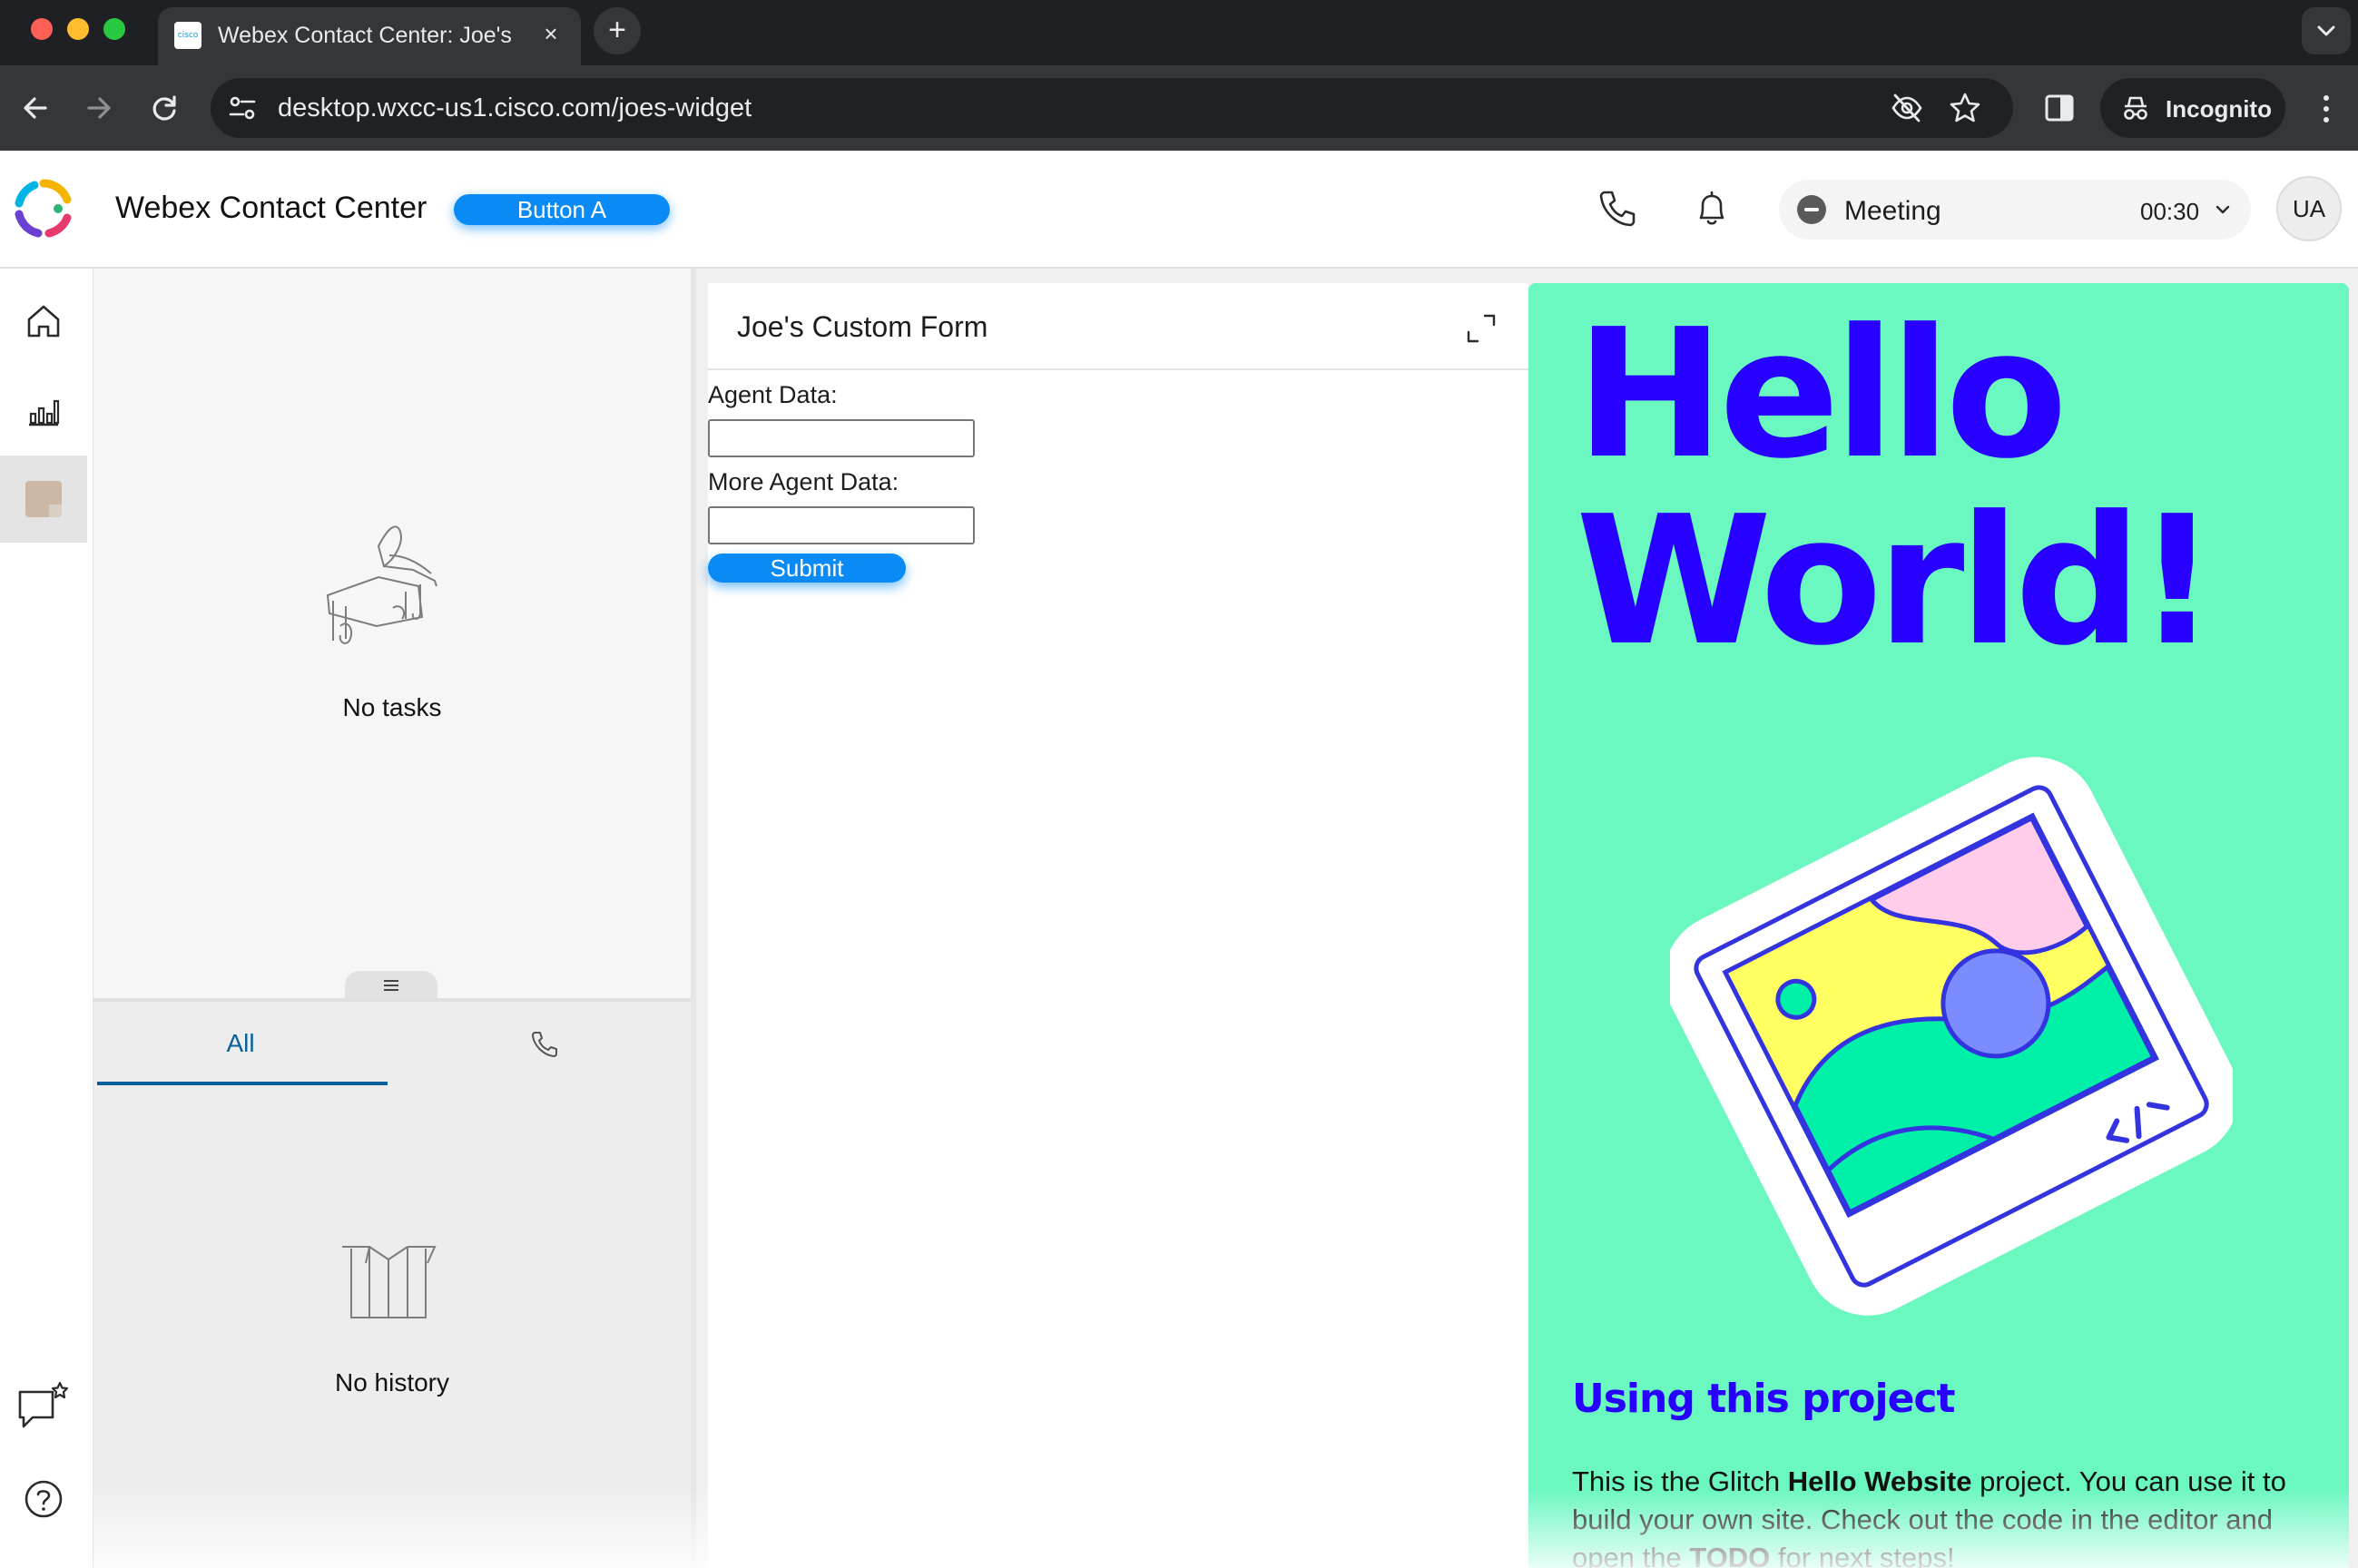 The image size is (2358, 1568). Describe the element at coordinates (1811, 209) in the screenshot. I see `meeting-status-icon` at that location.